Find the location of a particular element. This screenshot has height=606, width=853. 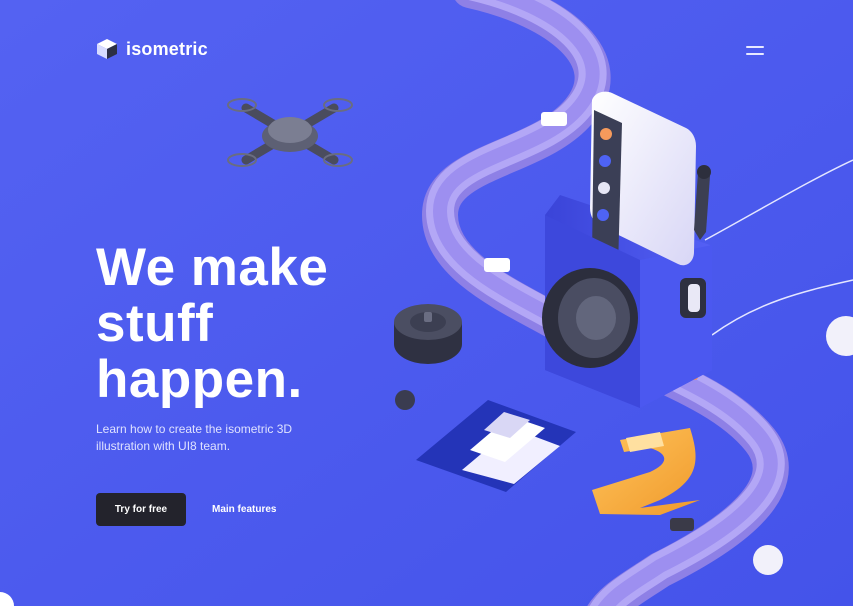

hero-headline: We make stuff happen. is located at coordinates (261, 324).